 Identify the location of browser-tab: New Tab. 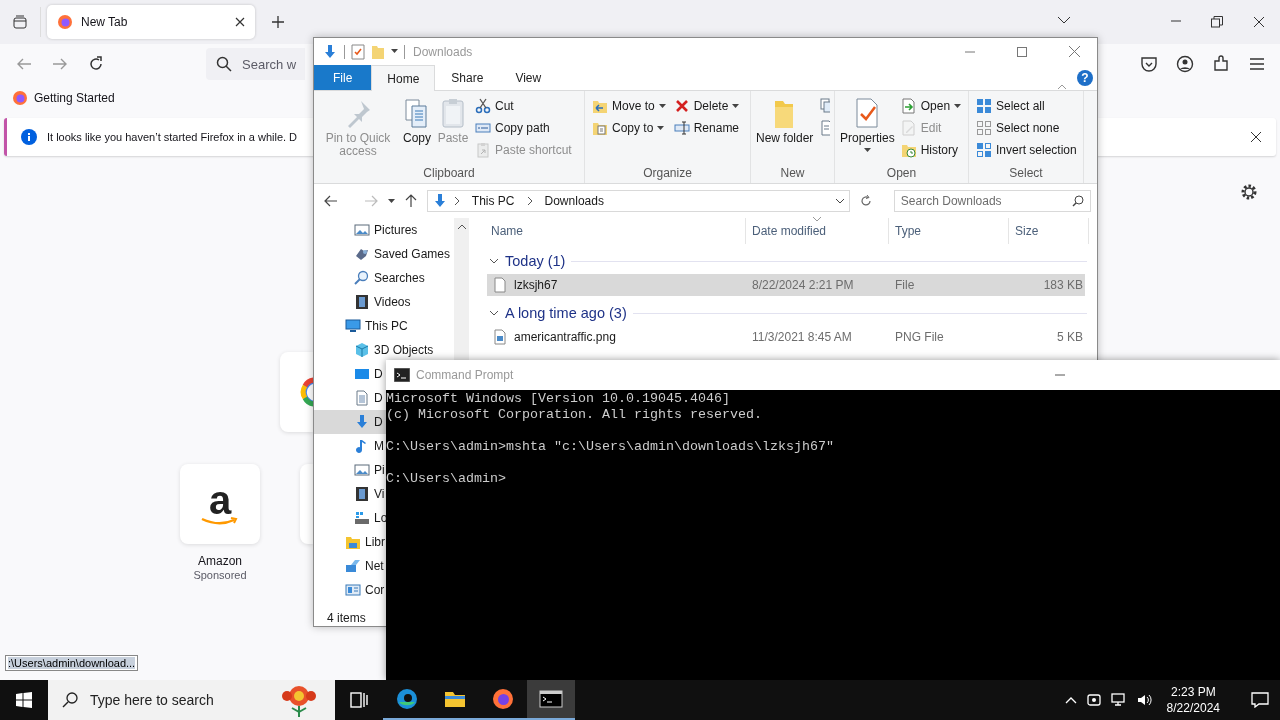
(151, 22).